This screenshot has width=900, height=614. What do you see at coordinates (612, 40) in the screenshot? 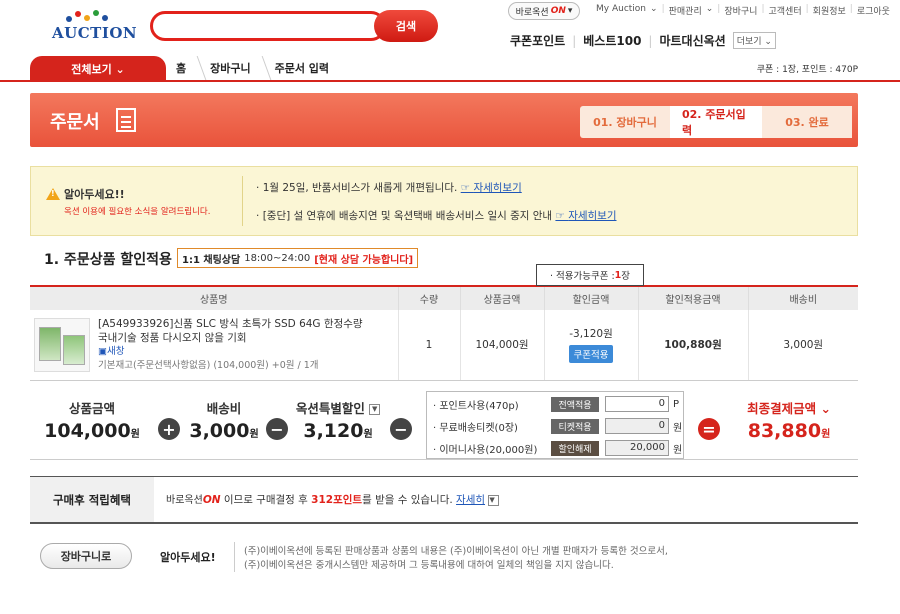
I see `subnav-best100: 베스트100` at bounding box center [612, 40].